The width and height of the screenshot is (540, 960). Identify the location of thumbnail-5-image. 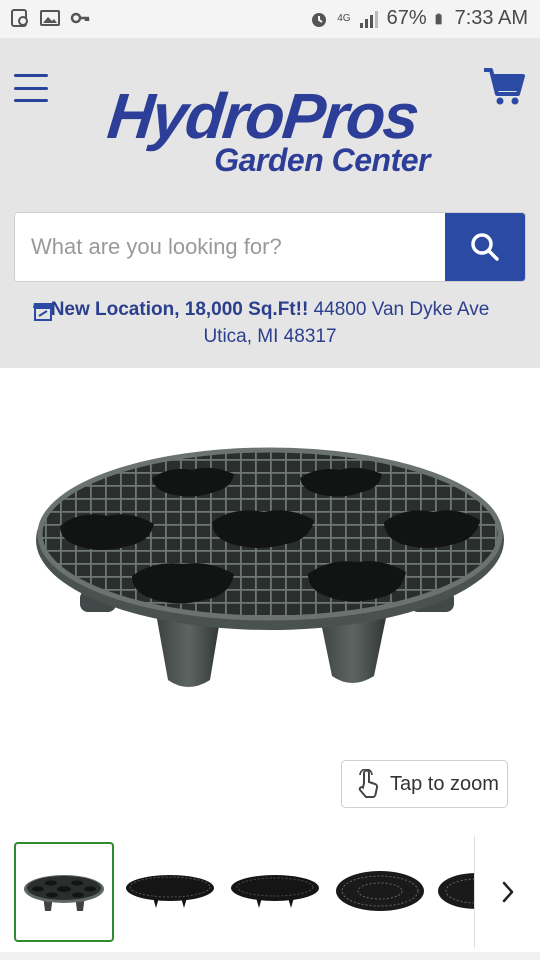
(457, 891).